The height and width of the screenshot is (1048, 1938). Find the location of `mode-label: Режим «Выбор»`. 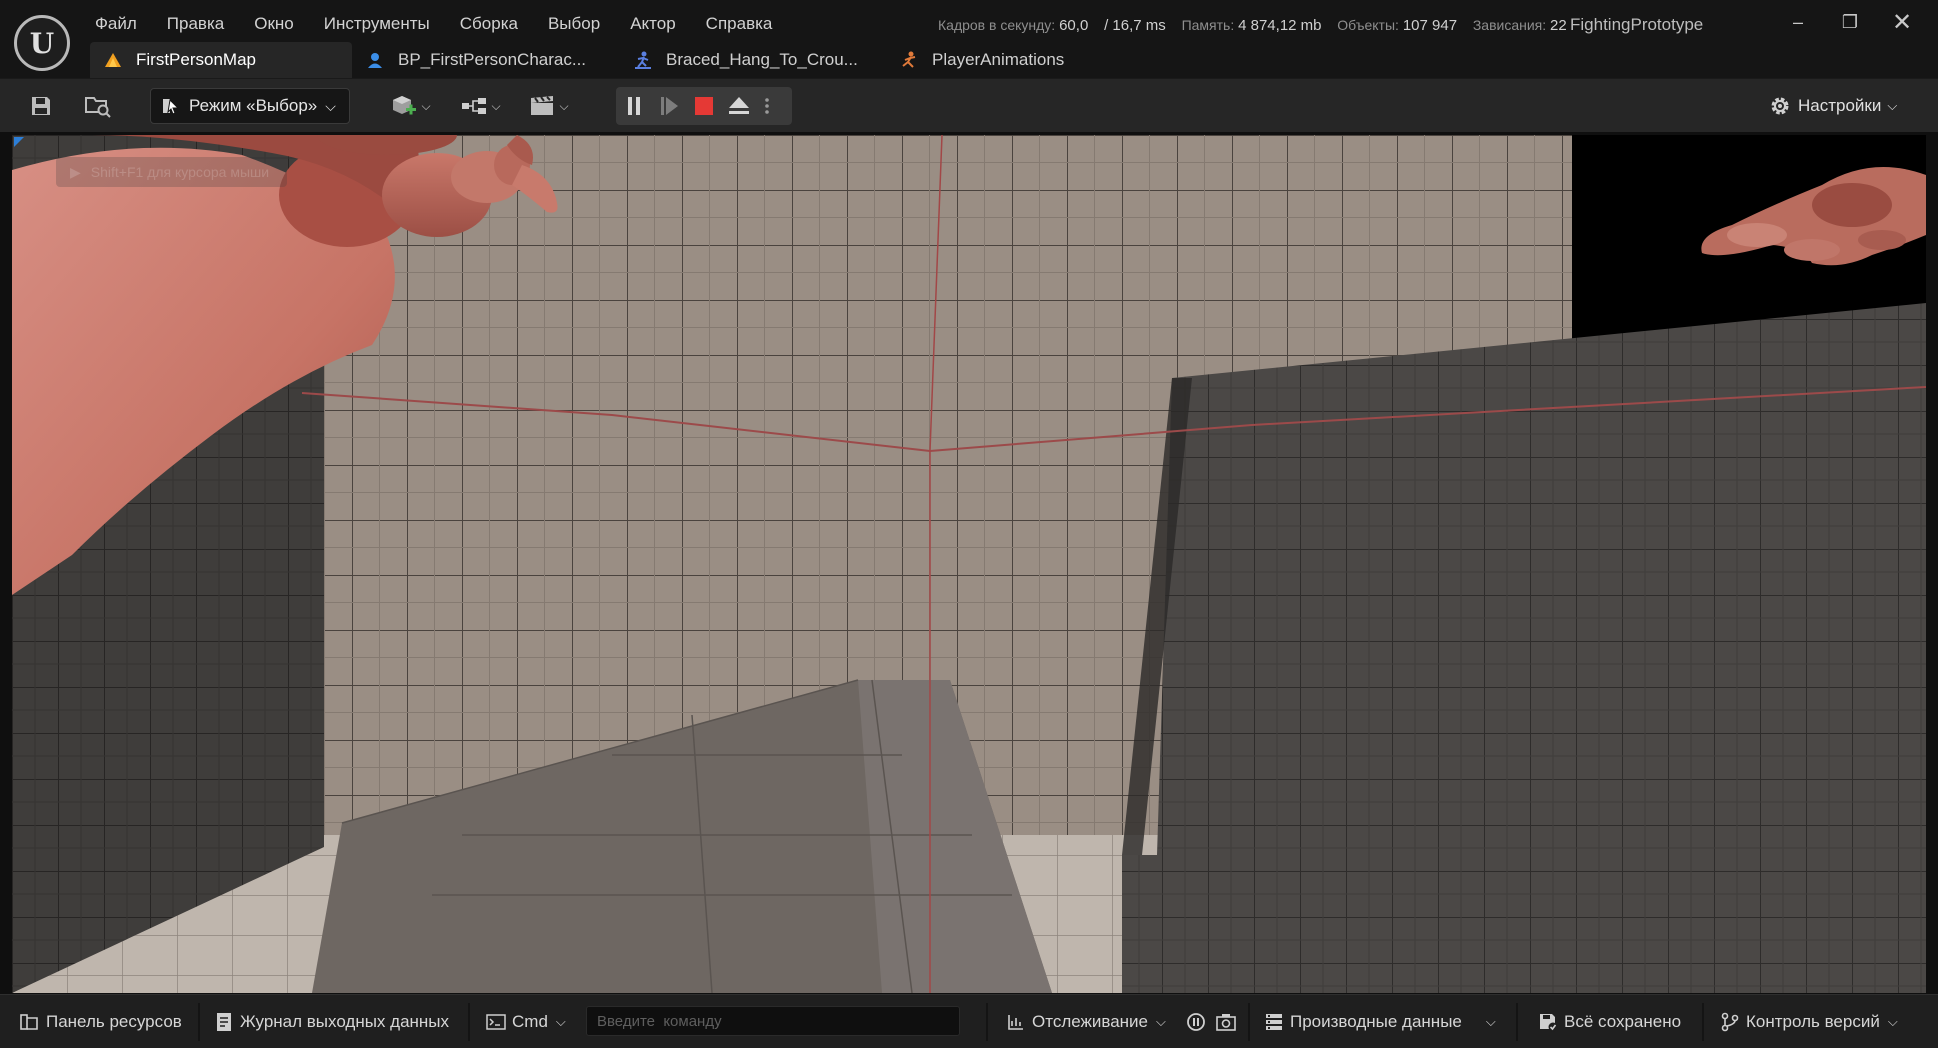

mode-label: Режим «Выбор» is located at coordinates (253, 105).